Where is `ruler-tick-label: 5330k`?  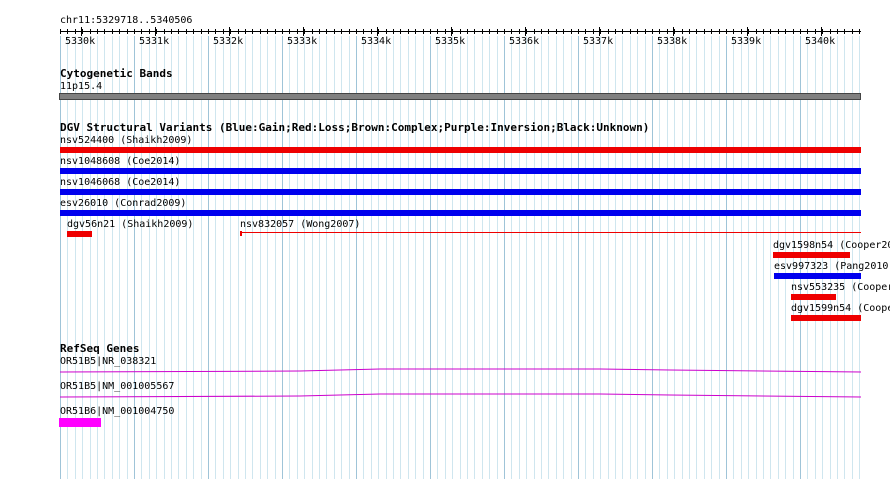
ruler-tick-label: 5330k is located at coordinates (80, 41).